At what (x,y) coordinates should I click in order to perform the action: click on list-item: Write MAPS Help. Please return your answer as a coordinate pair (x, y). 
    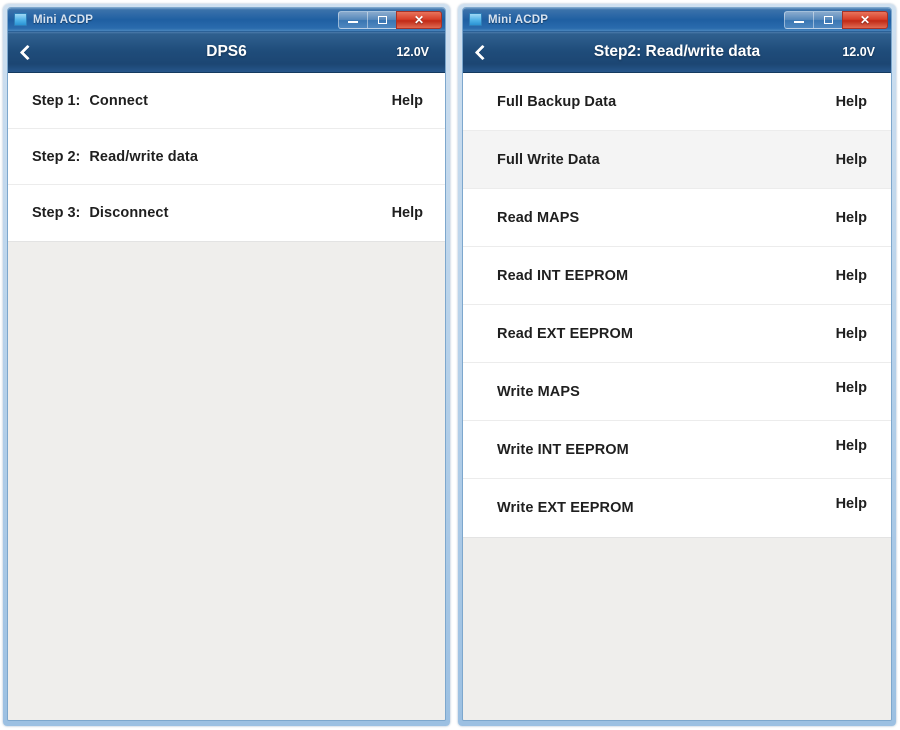
    Looking at the image, I should click on (677, 392).